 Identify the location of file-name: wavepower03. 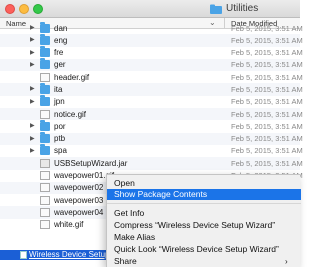
(79, 200).